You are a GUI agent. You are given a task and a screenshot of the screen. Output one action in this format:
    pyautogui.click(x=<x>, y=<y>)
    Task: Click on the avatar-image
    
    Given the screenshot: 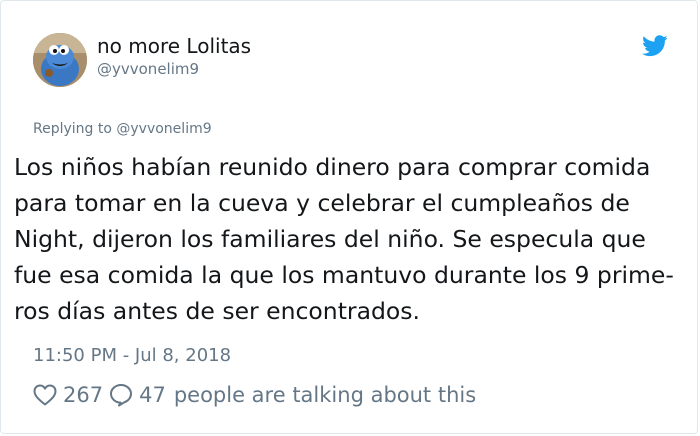 What is the action you would take?
    pyautogui.click(x=60, y=60)
    